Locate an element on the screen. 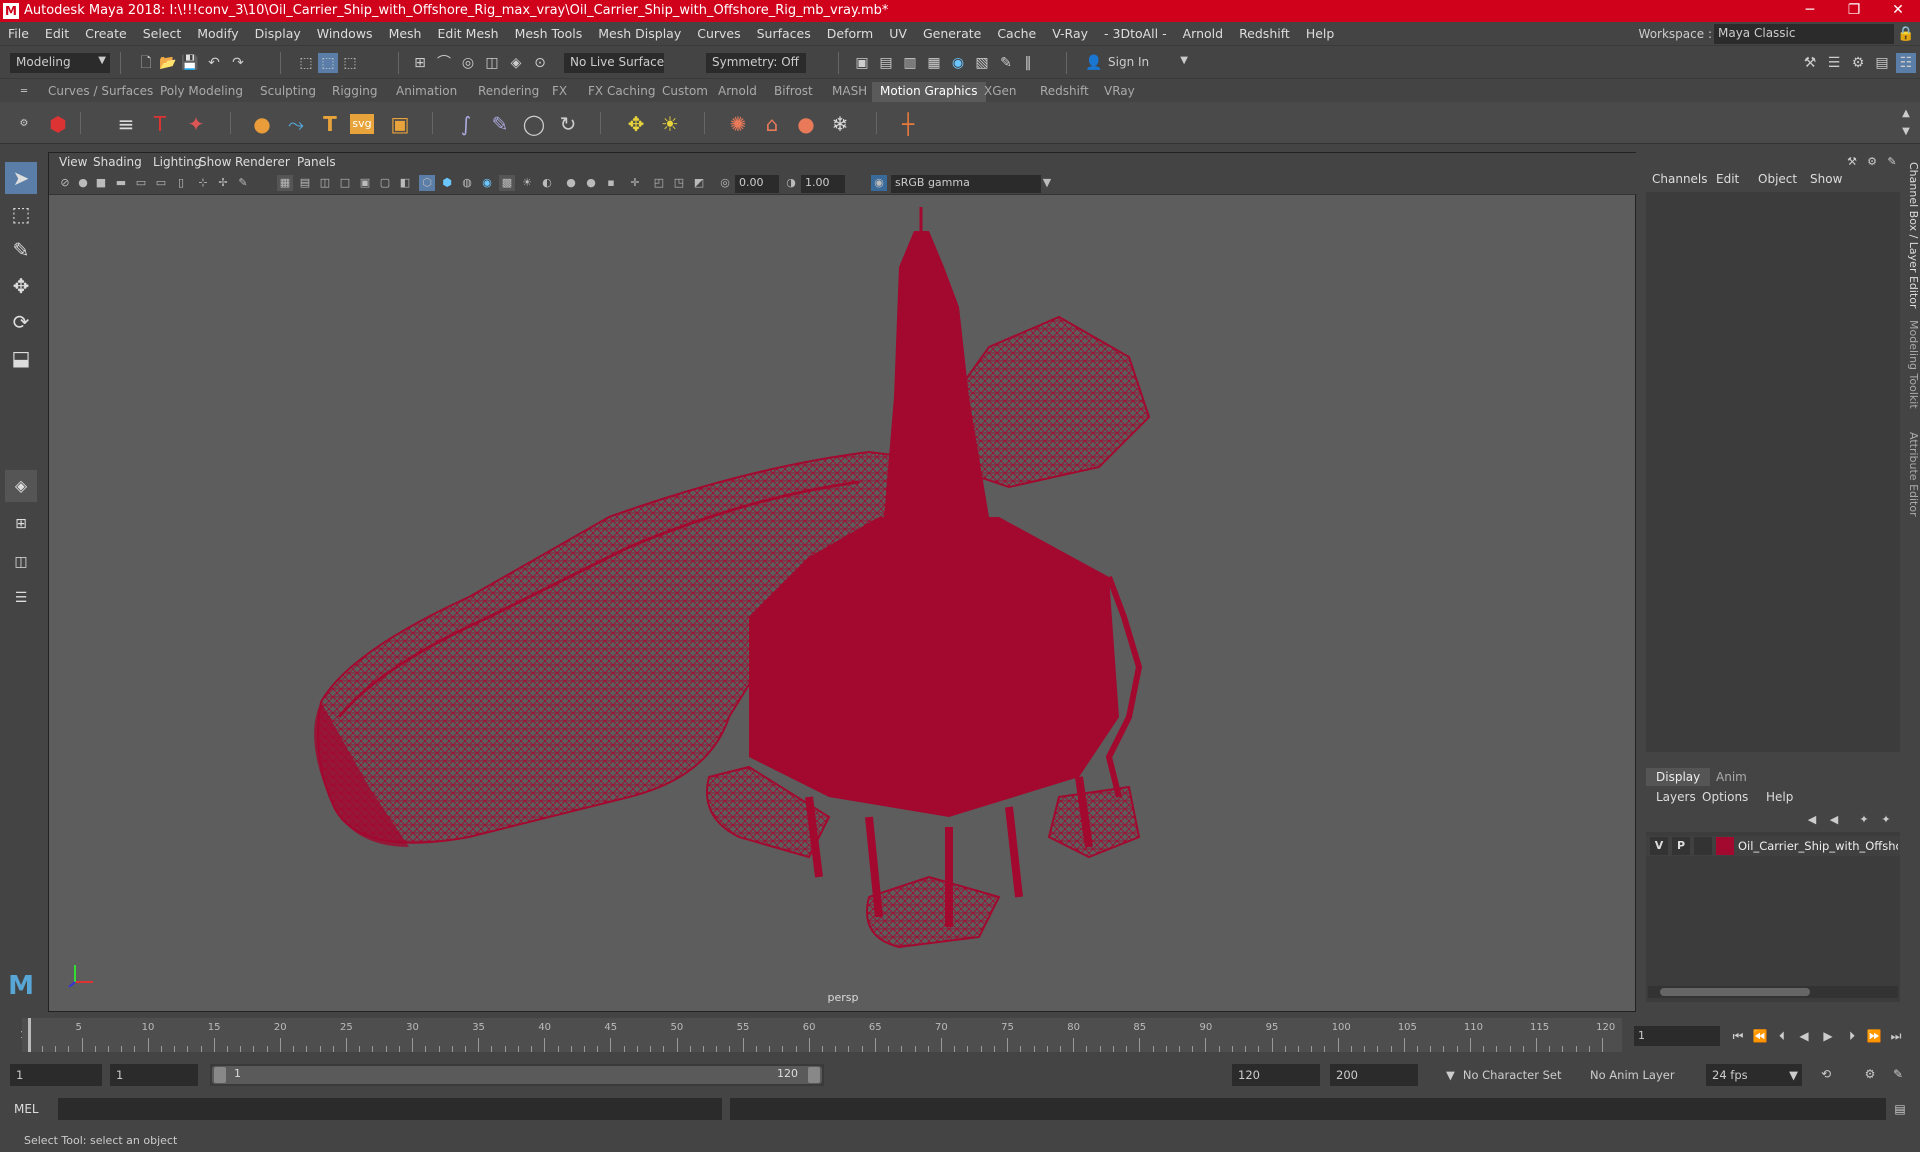 This screenshot has width=1920, height=1152. layer-row: V P Oil_Carrier_Ship_with_Offshor is located at coordinates (1773, 846).